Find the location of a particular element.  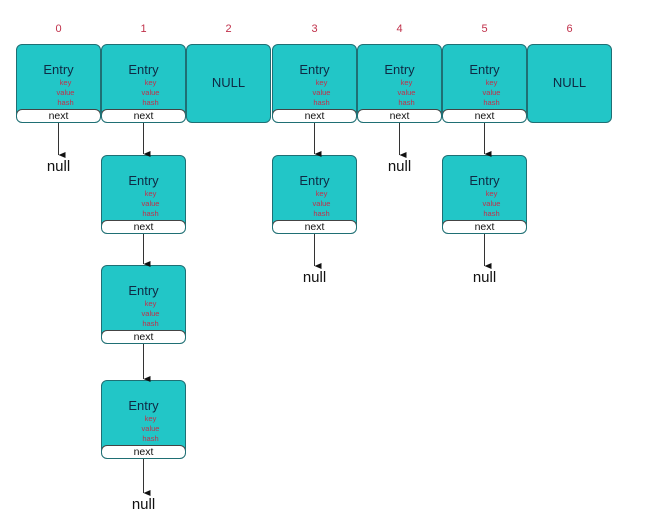

bucket-index-1: 1 is located at coordinates (143, 29).